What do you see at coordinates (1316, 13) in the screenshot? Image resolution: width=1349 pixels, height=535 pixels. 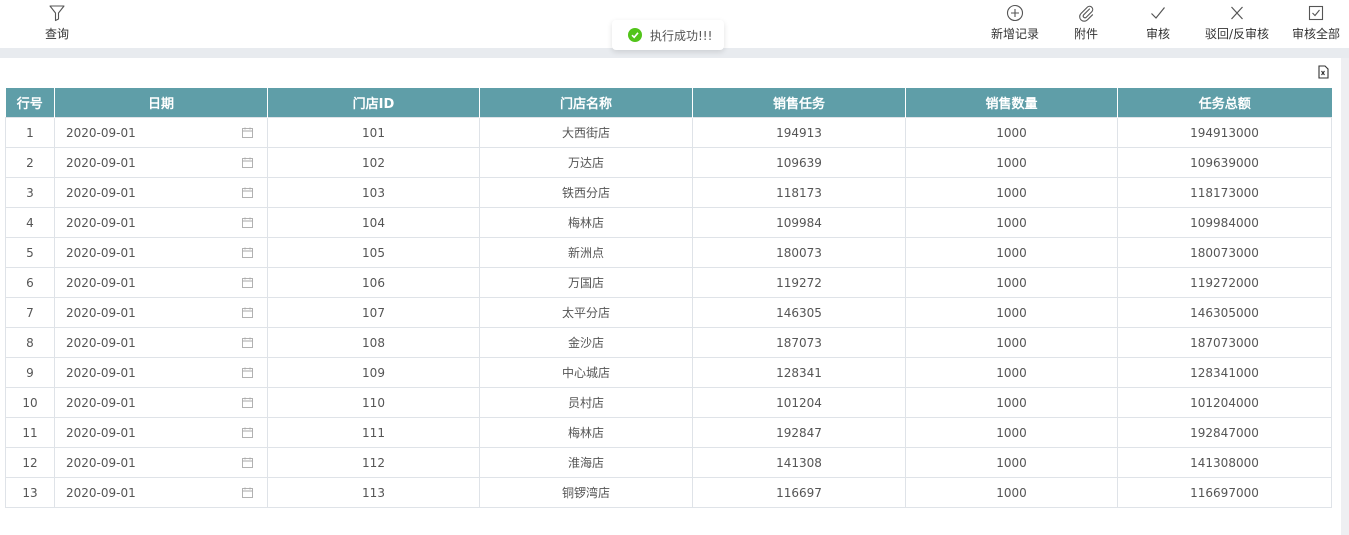 I see `checkbox-icon` at bounding box center [1316, 13].